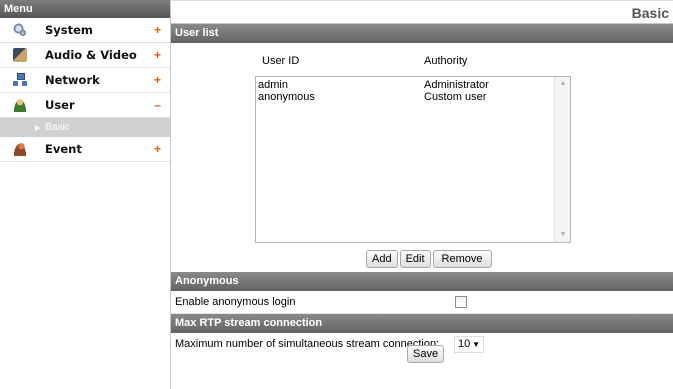  Describe the element at coordinates (20, 30) in the screenshot. I see `system-icon` at that location.